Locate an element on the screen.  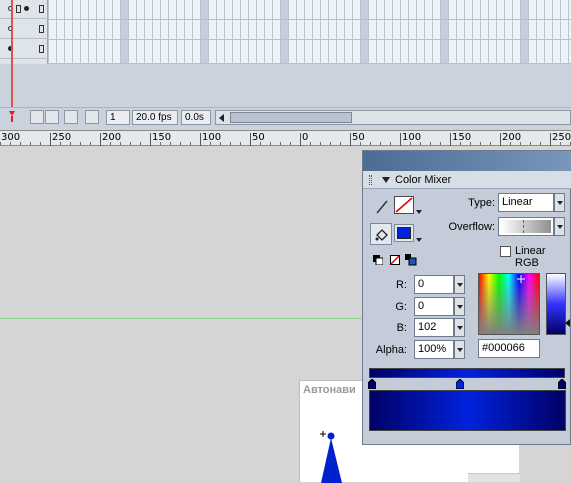
pencil-icon is located at coordinates (382, 207).